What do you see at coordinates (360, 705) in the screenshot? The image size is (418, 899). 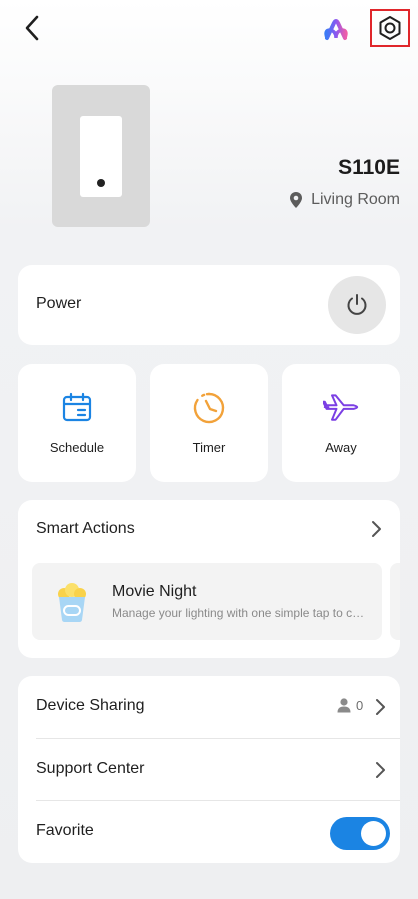 I see `share-count-value: 0` at bounding box center [360, 705].